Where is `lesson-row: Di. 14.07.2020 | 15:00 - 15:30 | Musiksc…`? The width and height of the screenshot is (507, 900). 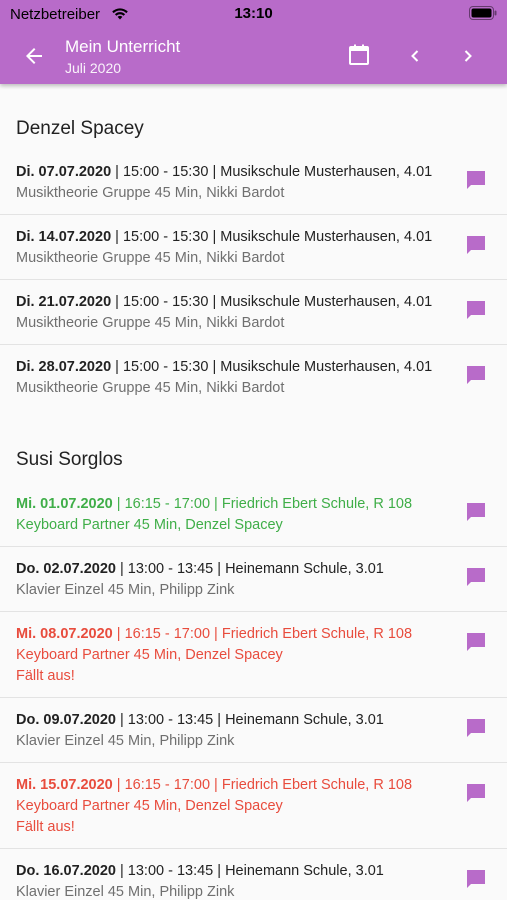 lesson-row: Di. 14.07.2020 | 15:00 - 15:30 | Musiksc… is located at coordinates (253, 247).